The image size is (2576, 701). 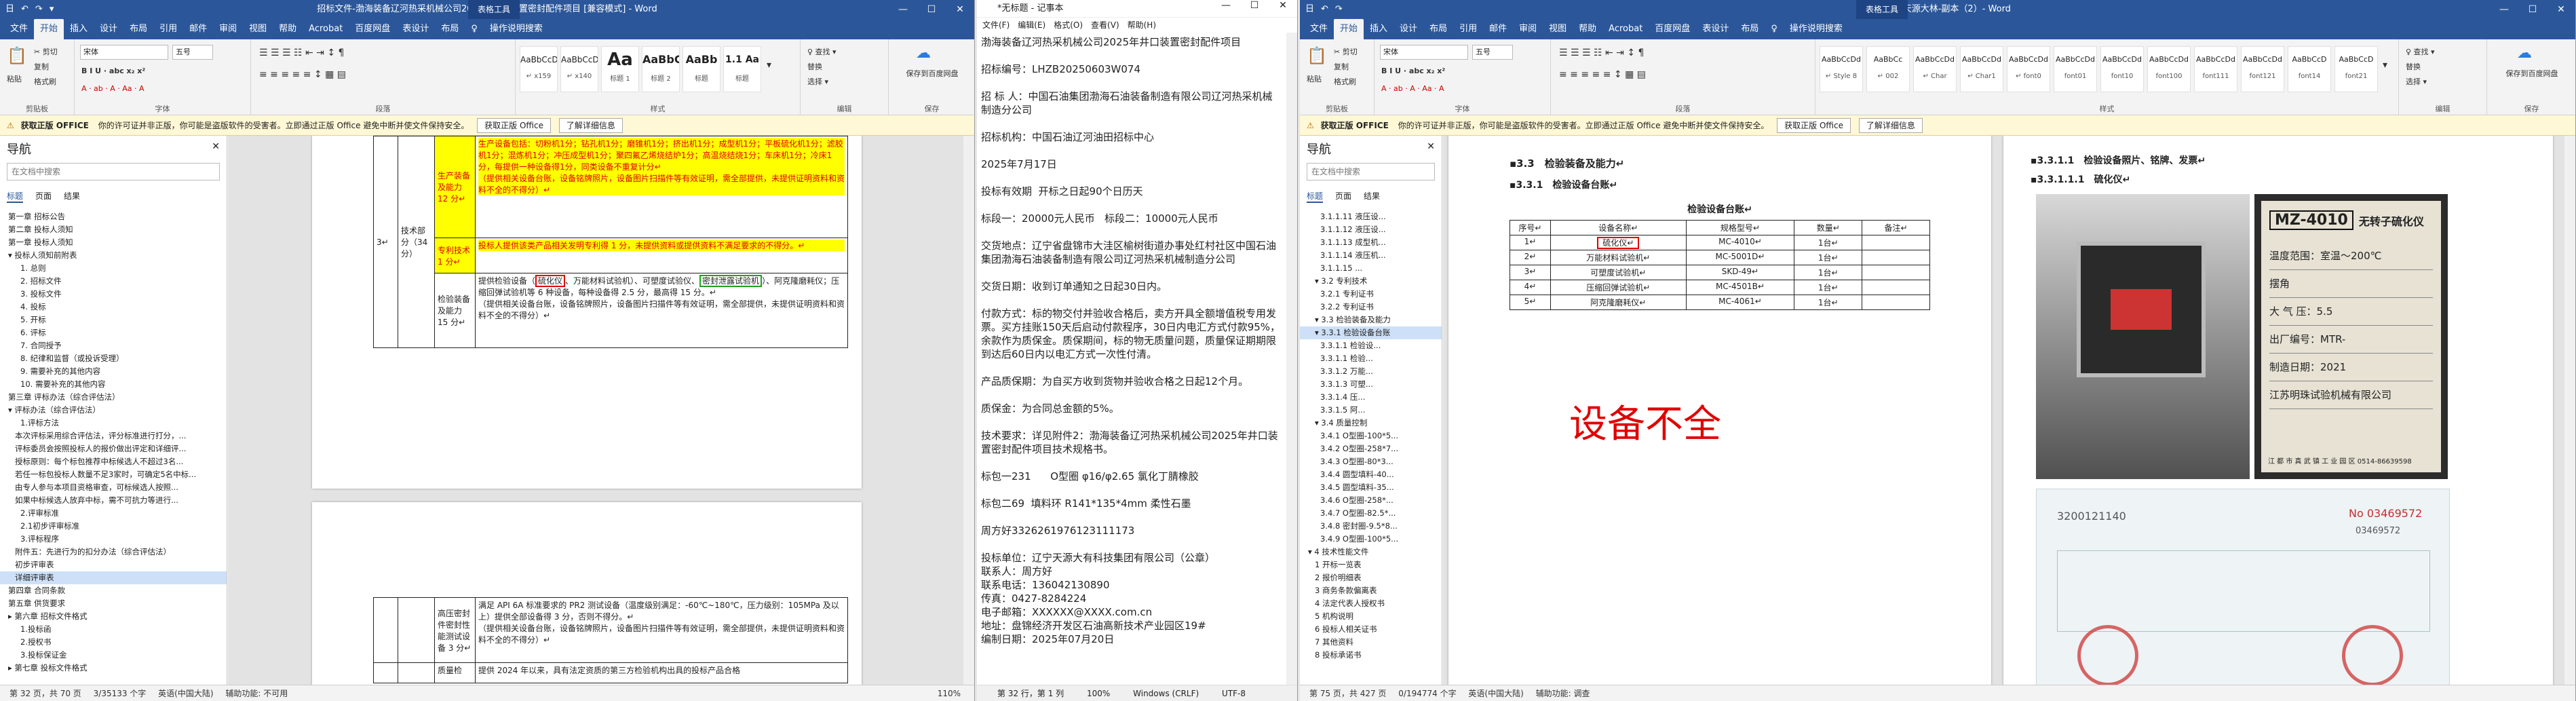 What do you see at coordinates (1587, 29) in the screenshot?
I see `tab-help: 帮助` at bounding box center [1587, 29].